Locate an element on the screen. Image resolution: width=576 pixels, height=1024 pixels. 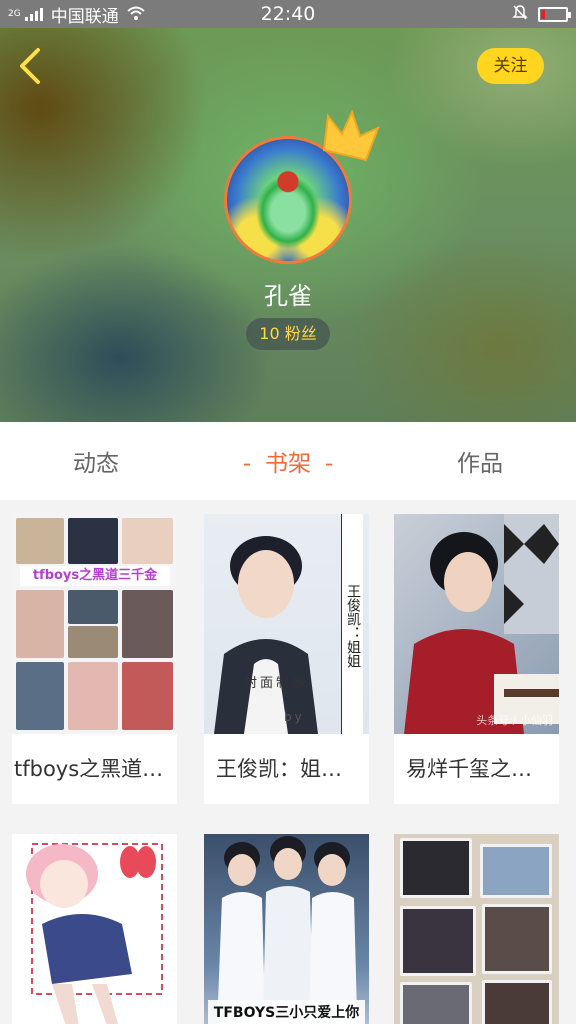
cover-watermark: 头条号 / 小仙羽 is located at coordinates (514, 720).